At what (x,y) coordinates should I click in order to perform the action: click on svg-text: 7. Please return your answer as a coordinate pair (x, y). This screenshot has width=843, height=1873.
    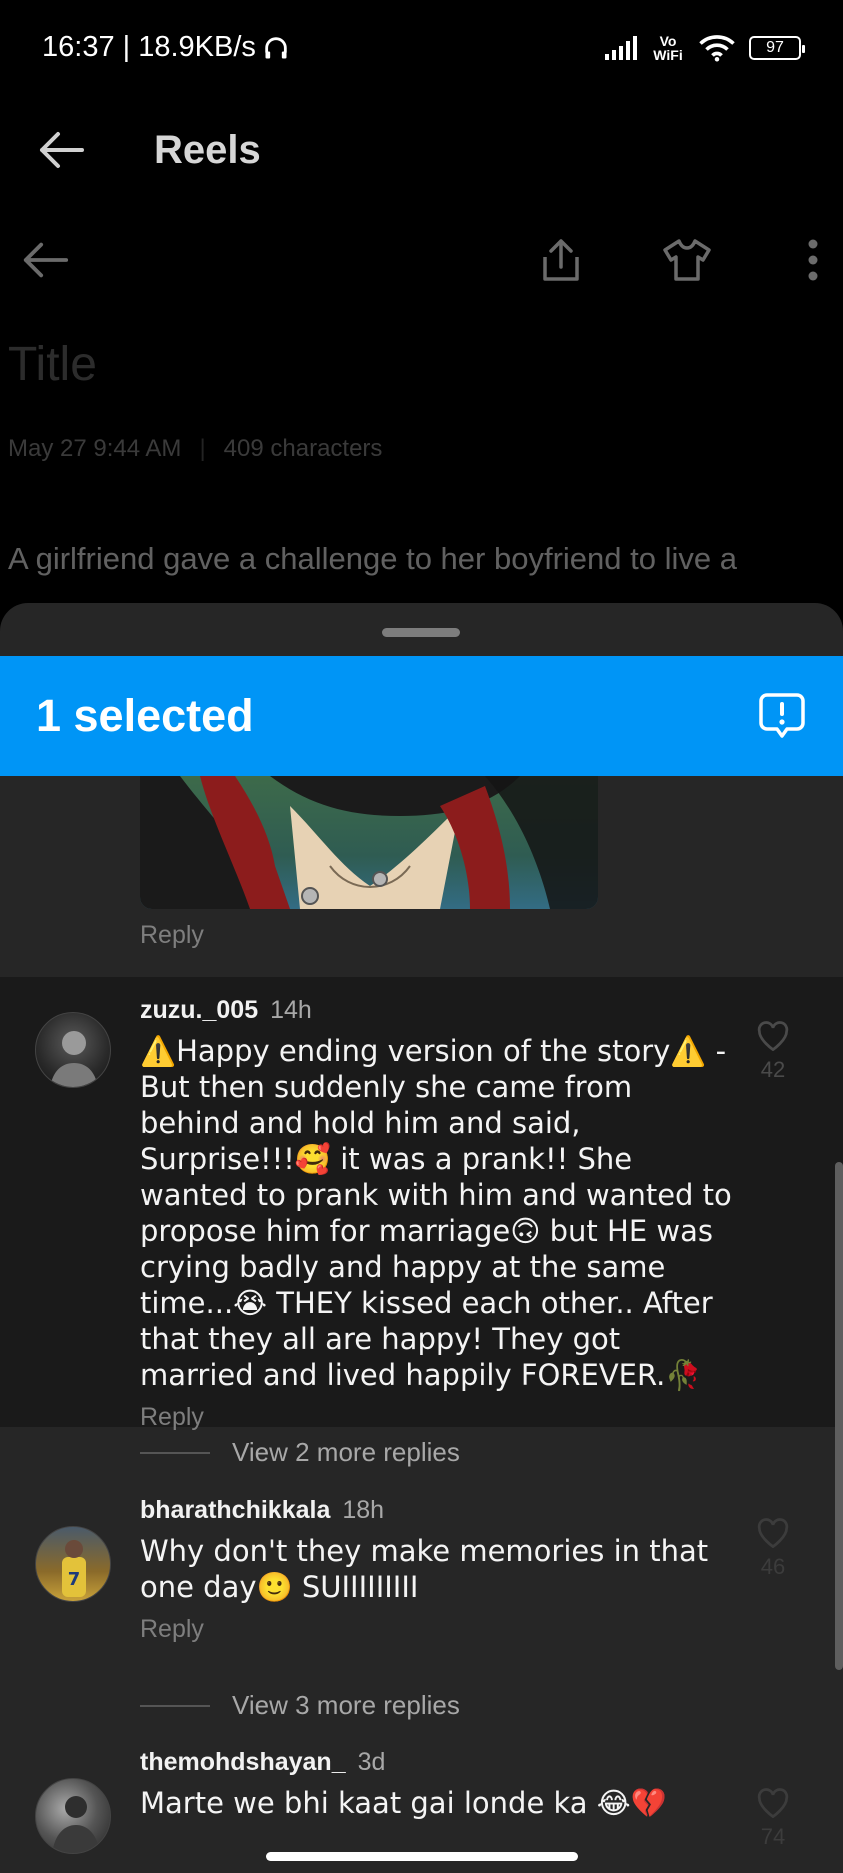
    Looking at the image, I should click on (74, 1579).